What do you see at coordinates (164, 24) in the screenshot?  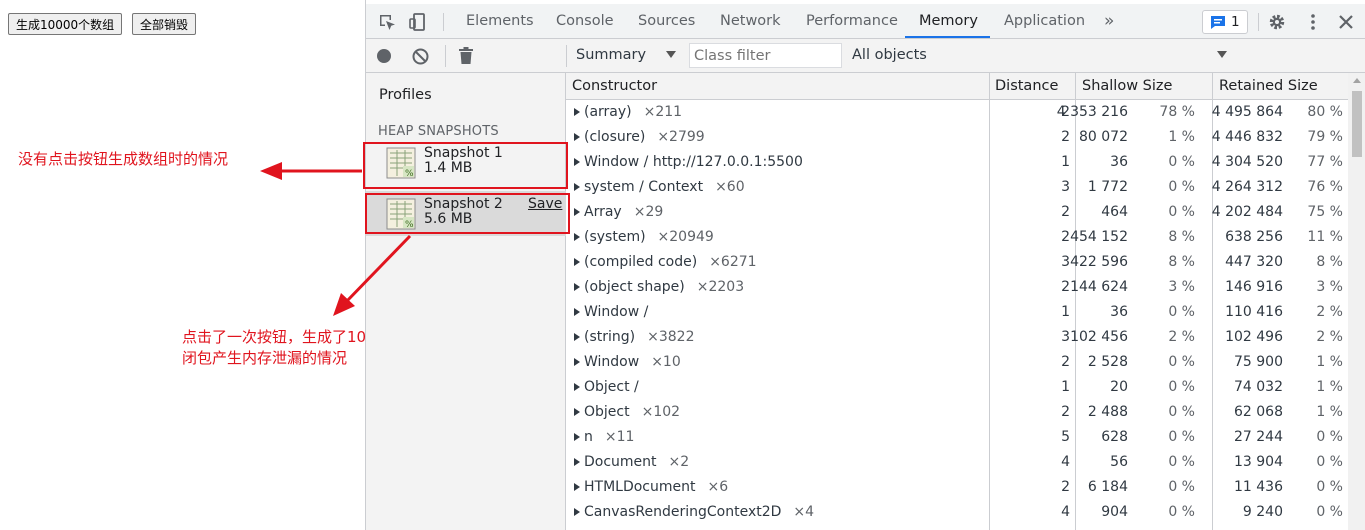 I see `destroy-all-button: 全部销毁` at bounding box center [164, 24].